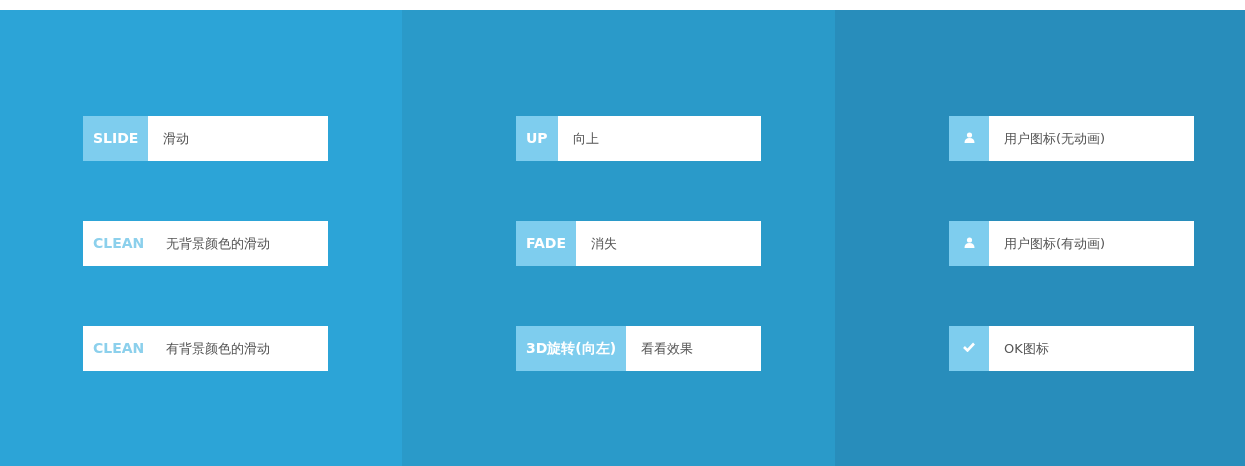  Describe the element at coordinates (1026, 348) in the screenshot. I see `button-label: OK图标` at that location.